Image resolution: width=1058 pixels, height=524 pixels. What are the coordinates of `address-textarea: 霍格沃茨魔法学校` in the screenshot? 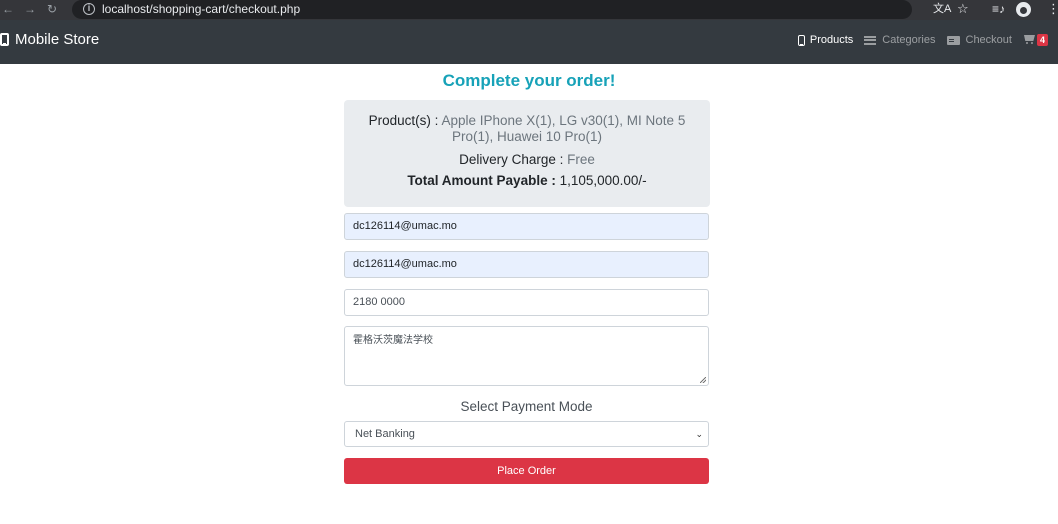 It's located at (526, 356).